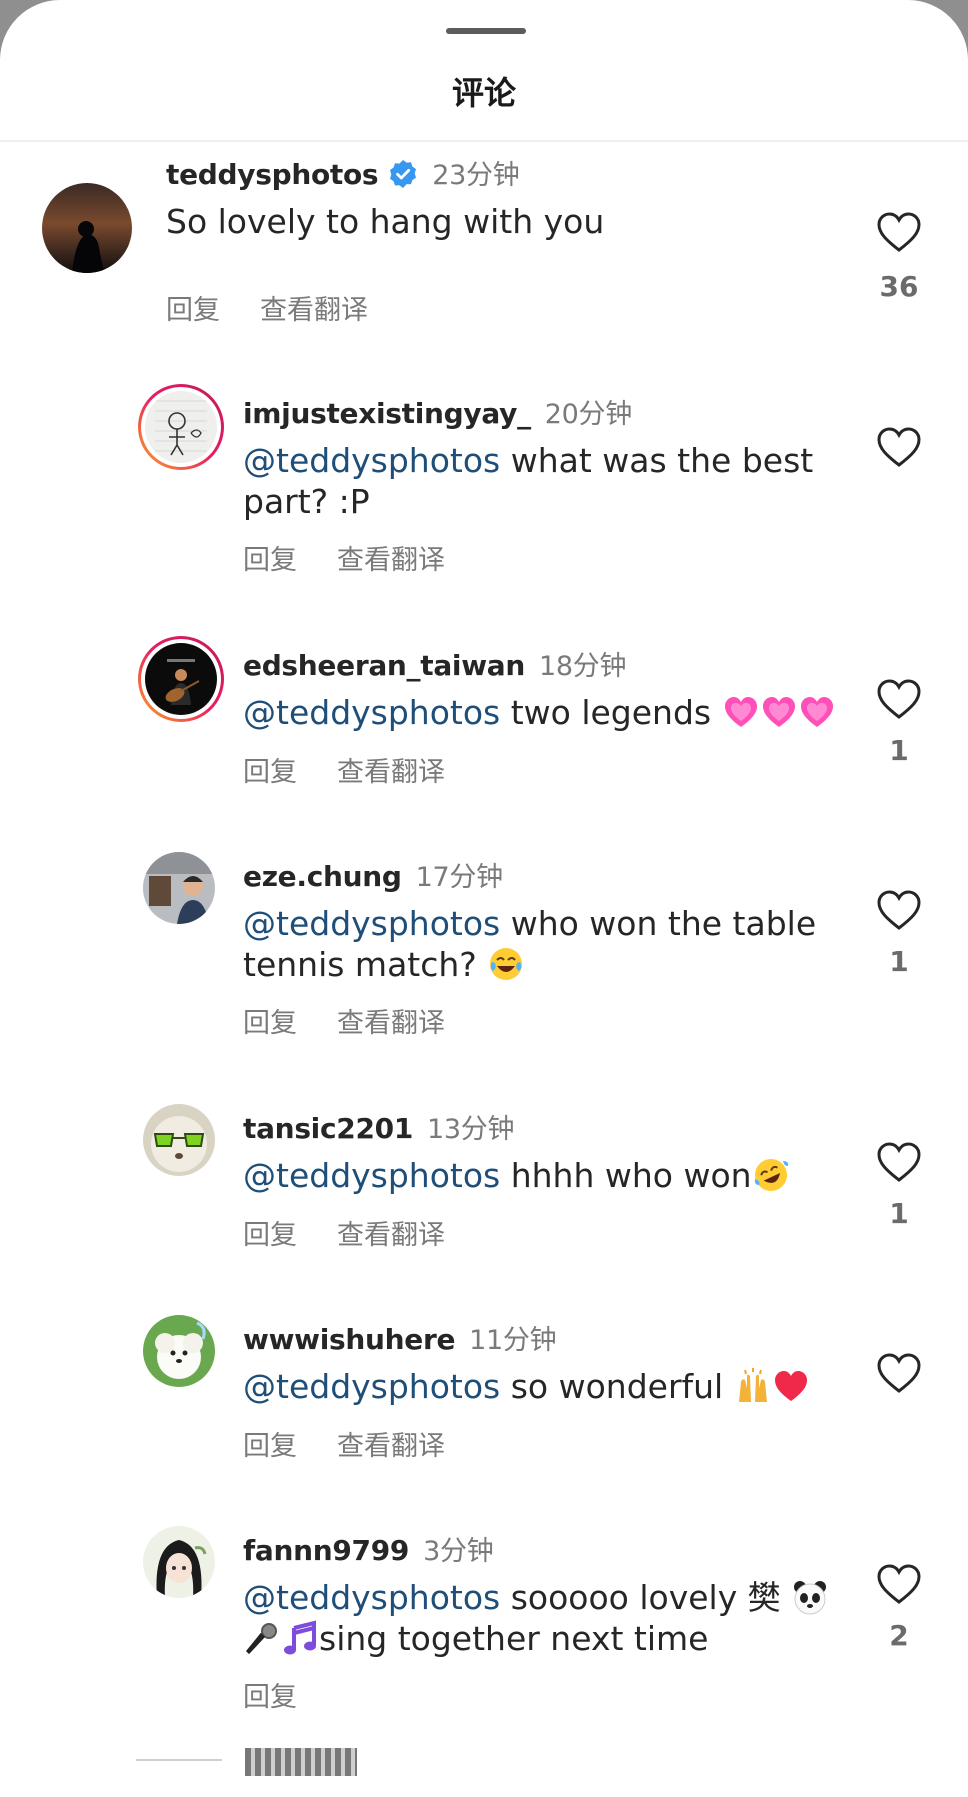 The image size is (968, 1797). Describe the element at coordinates (583, 666) in the screenshot. I see `comment-time: 18分钟` at that location.